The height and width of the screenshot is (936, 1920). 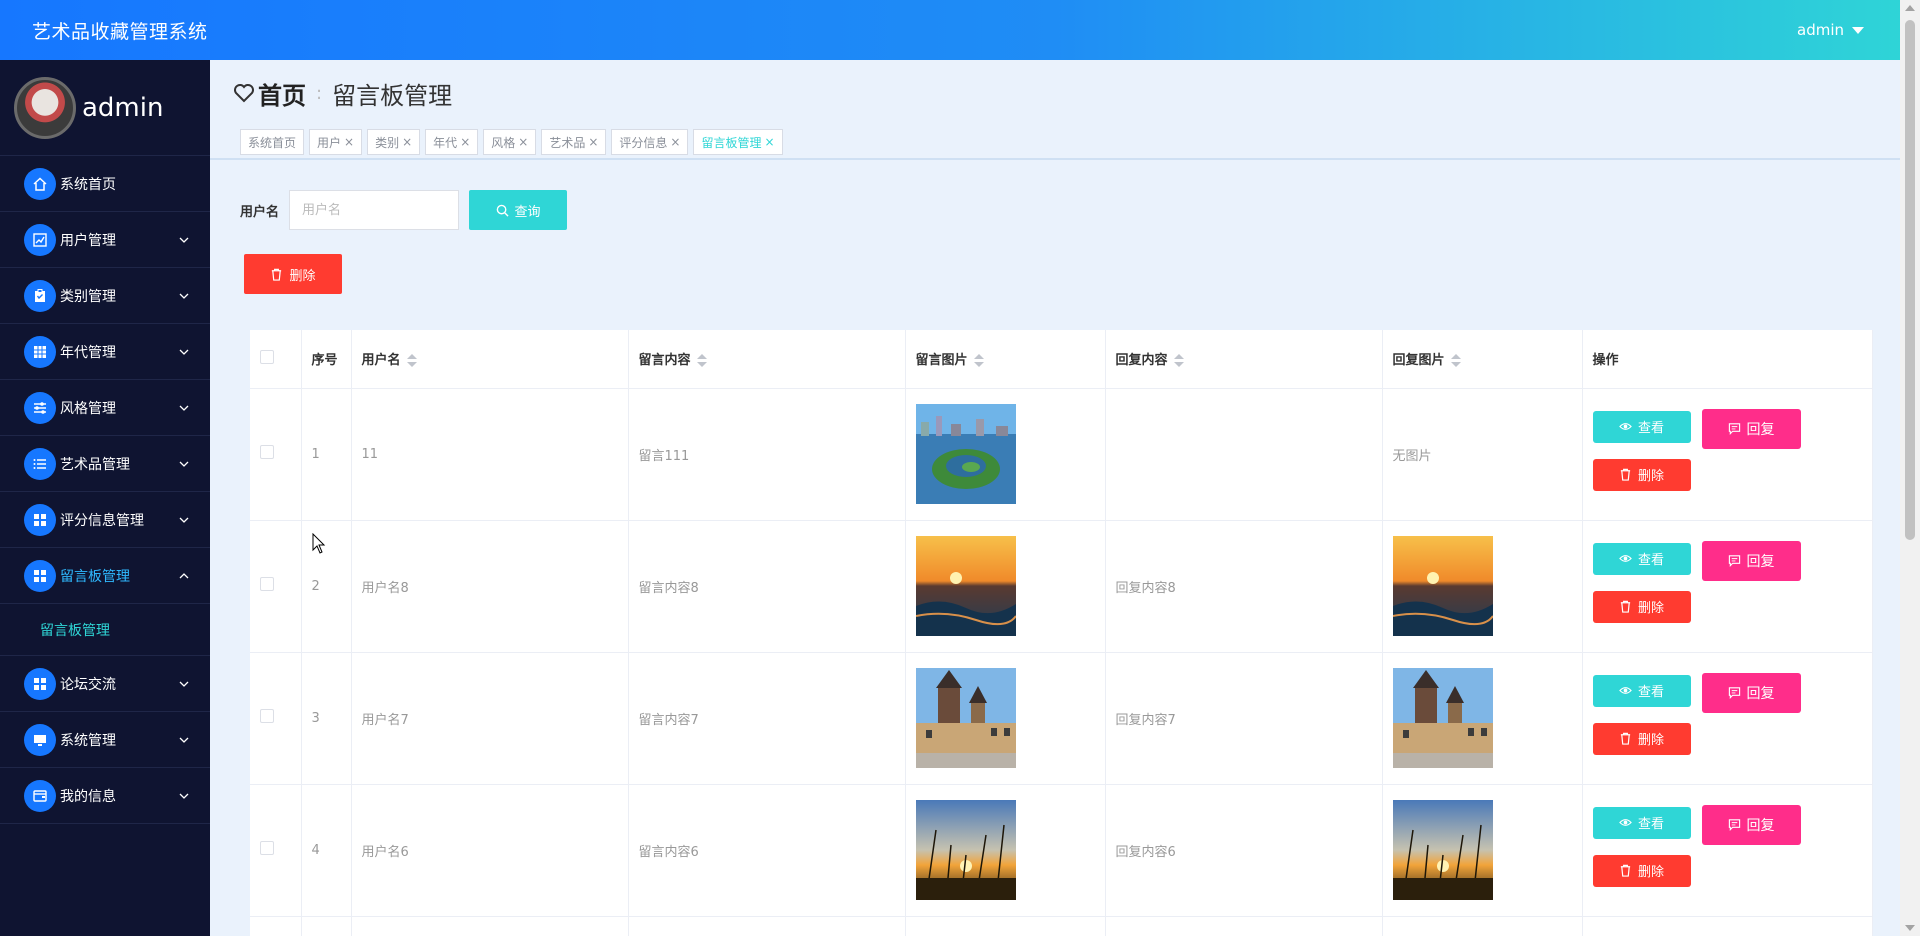 I want to click on search-input, so click(x=374, y=210).